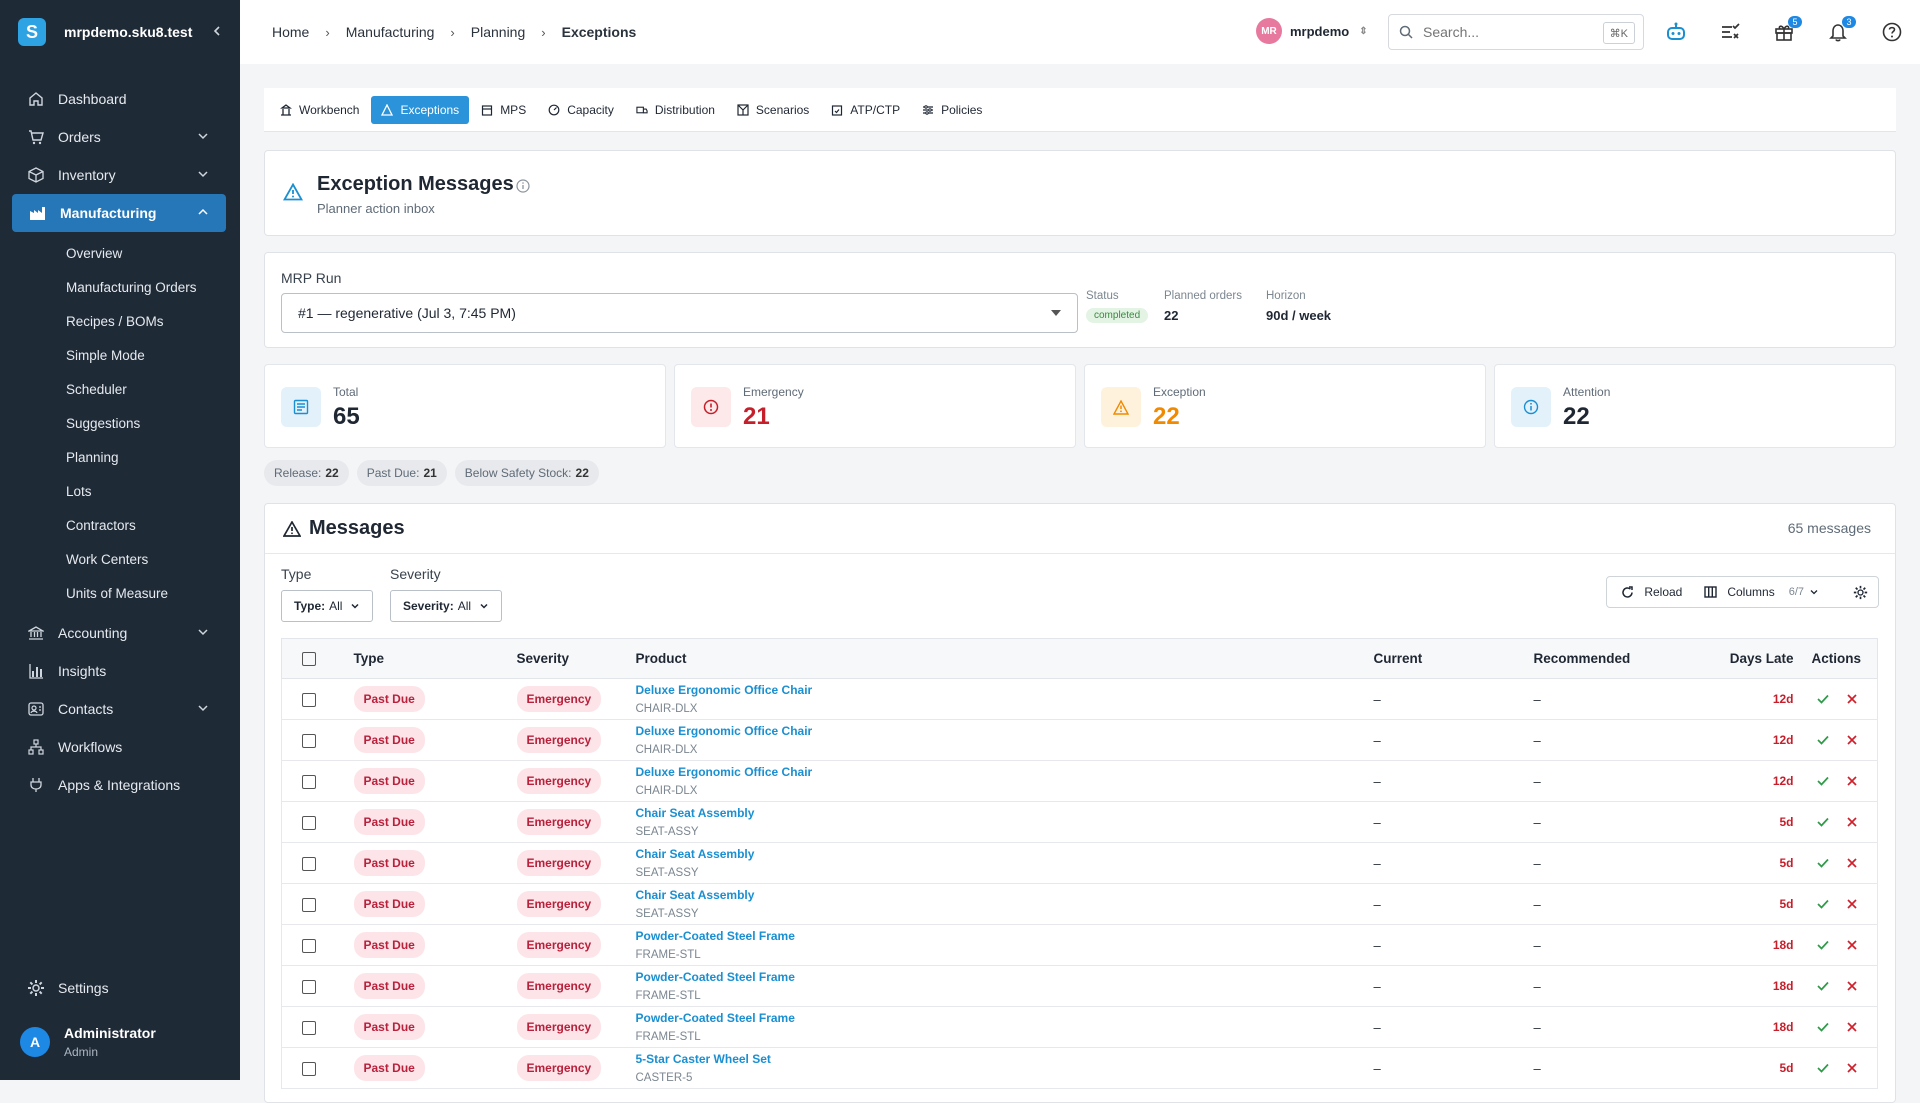 Image resolution: width=1920 pixels, height=1103 pixels. What do you see at coordinates (120, 253) in the screenshot?
I see `sidebar-sub-overview: Overview` at bounding box center [120, 253].